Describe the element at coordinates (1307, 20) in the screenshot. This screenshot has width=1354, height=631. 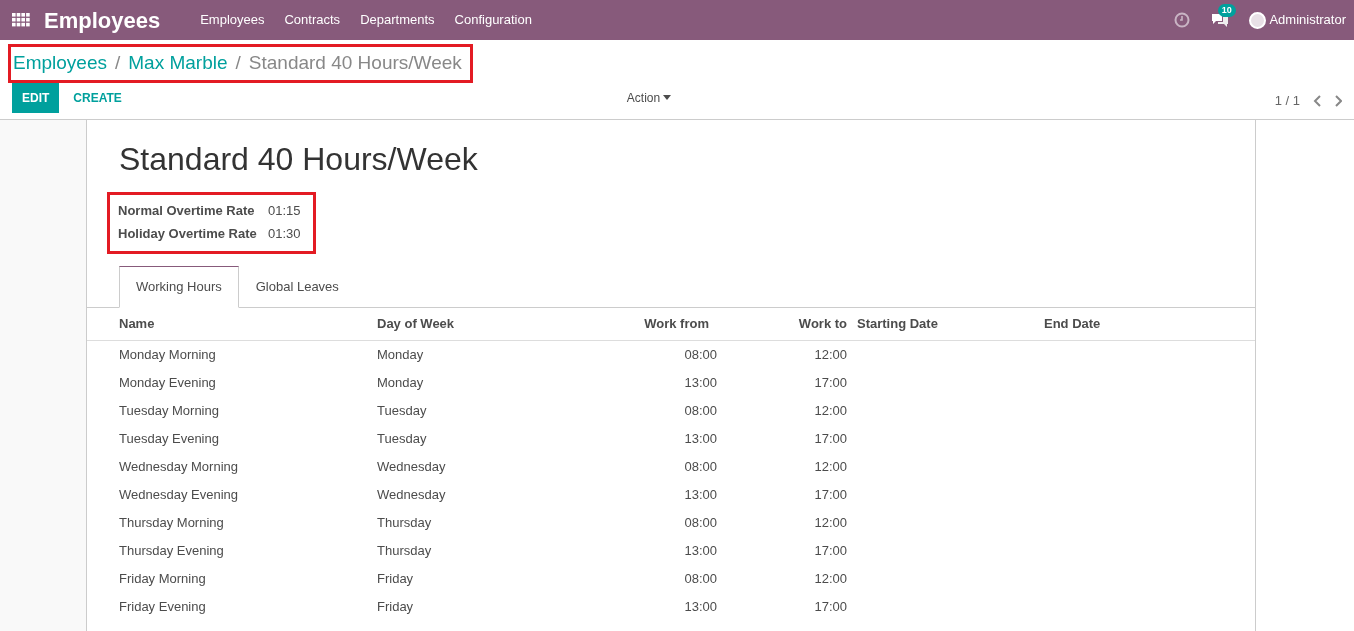
I see `user-name: Administrator` at that location.